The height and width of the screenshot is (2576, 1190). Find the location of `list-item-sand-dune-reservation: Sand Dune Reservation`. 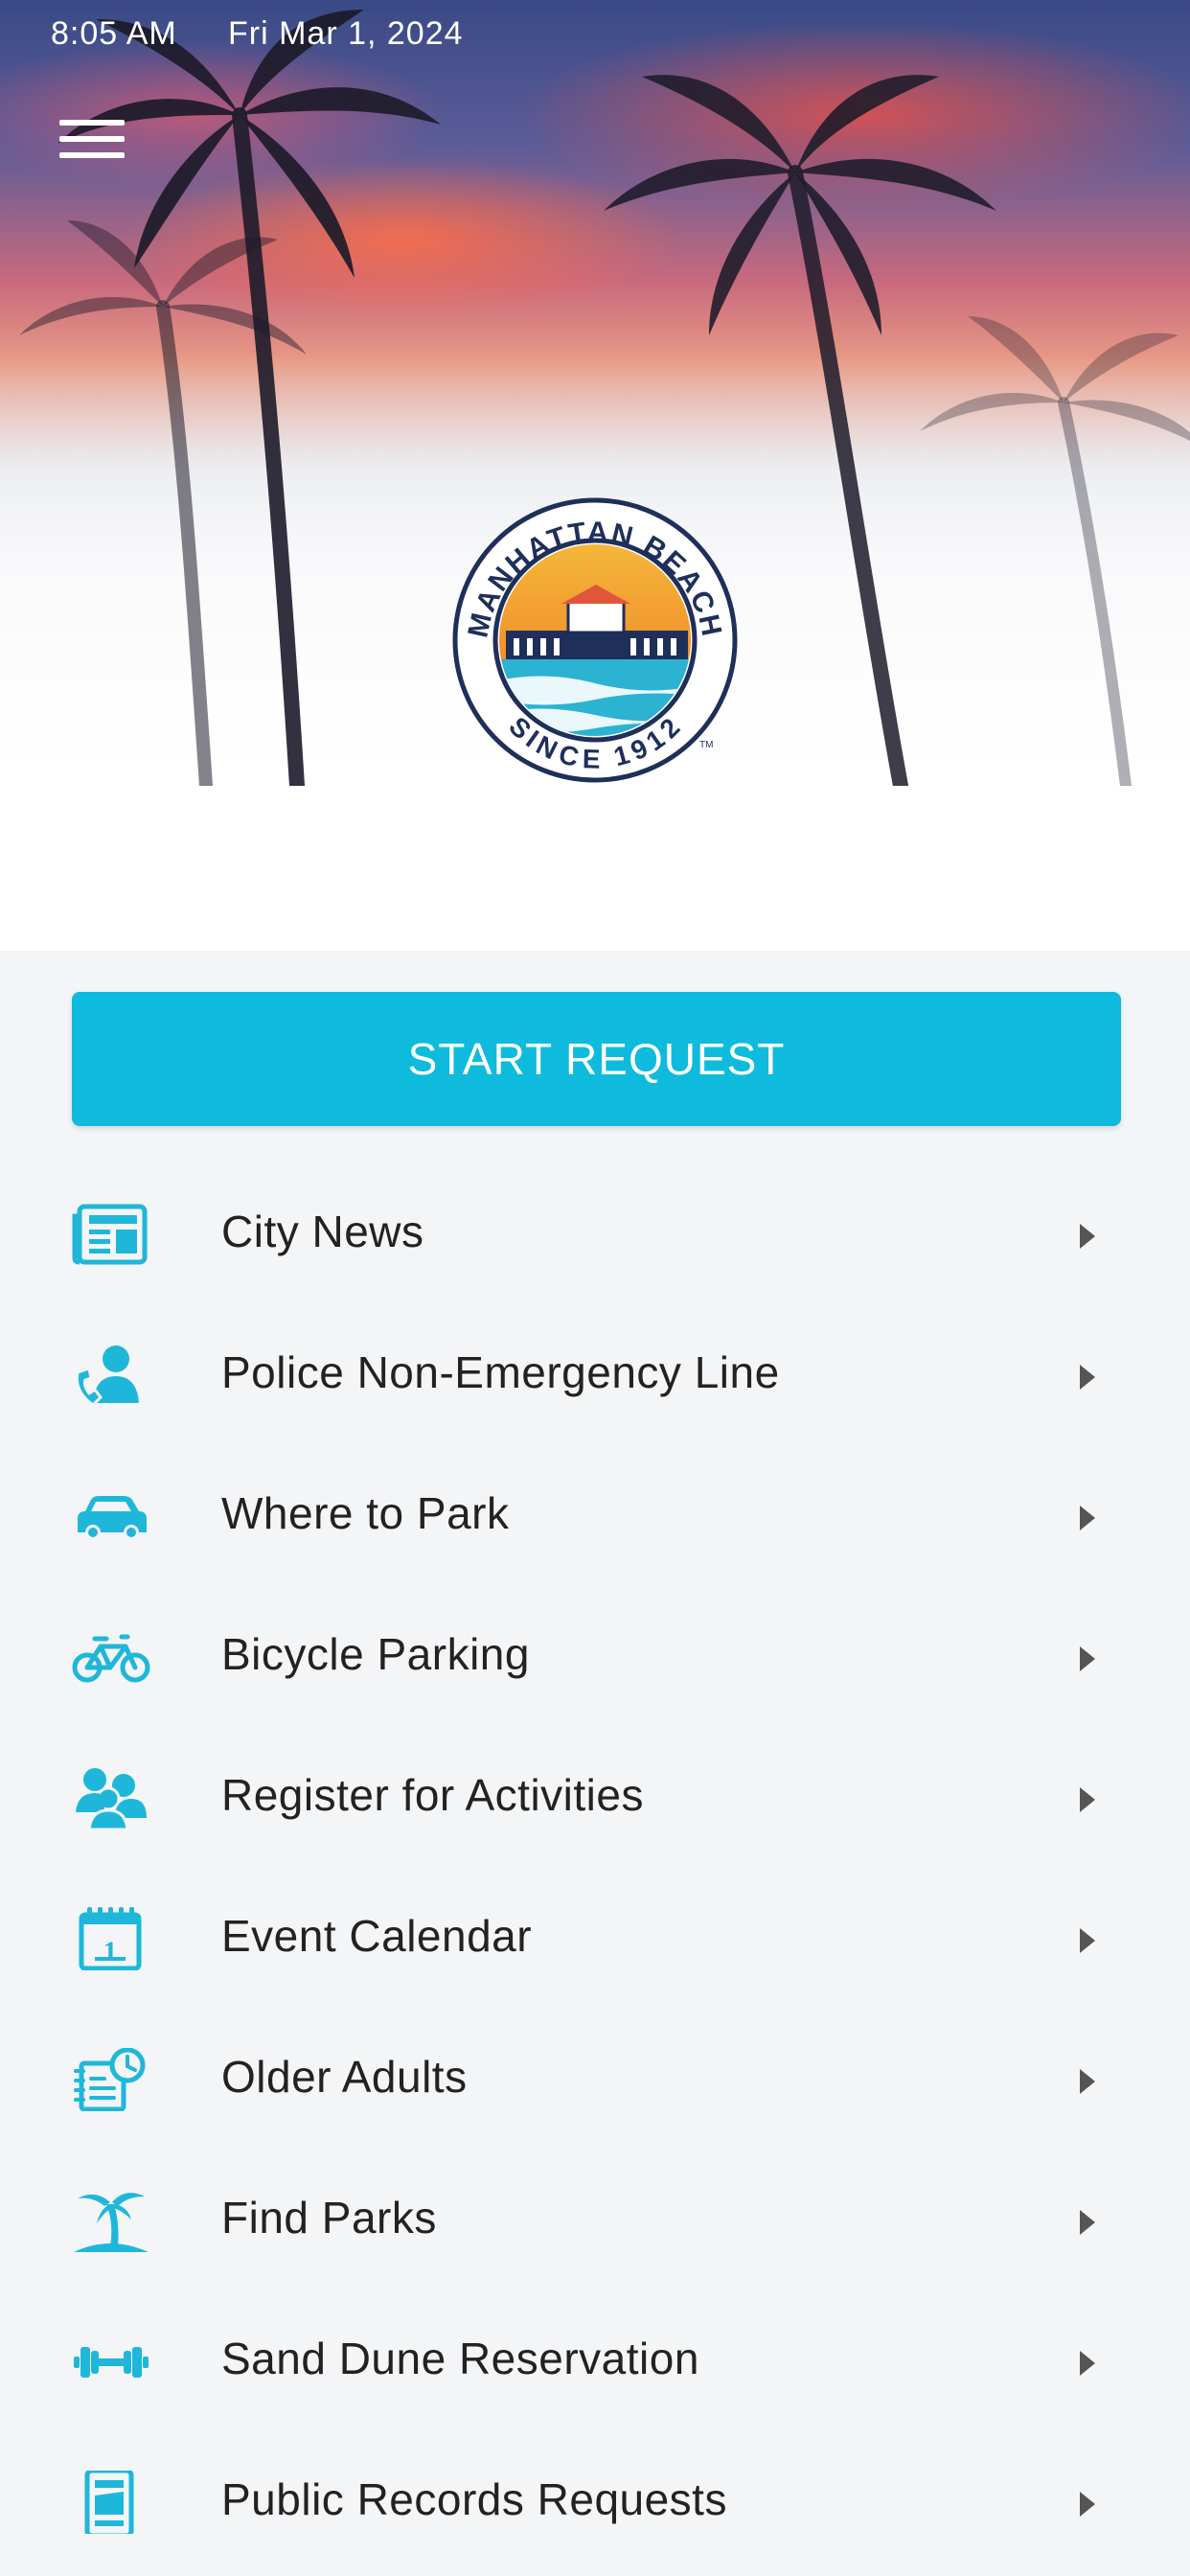

list-item-sand-dune-reservation: Sand Dune Reservation is located at coordinates (595, 2359).